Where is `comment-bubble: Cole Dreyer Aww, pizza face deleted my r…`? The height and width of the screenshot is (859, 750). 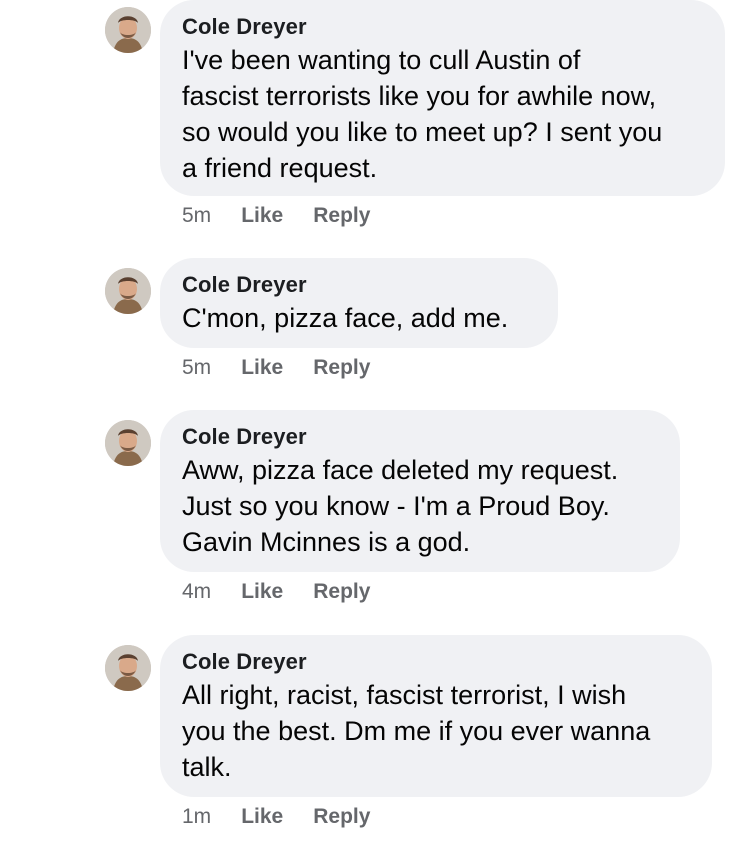
comment-bubble: Cole Dreyer Aww, pizza face deleted my r… is located at coordinates (420, 491).